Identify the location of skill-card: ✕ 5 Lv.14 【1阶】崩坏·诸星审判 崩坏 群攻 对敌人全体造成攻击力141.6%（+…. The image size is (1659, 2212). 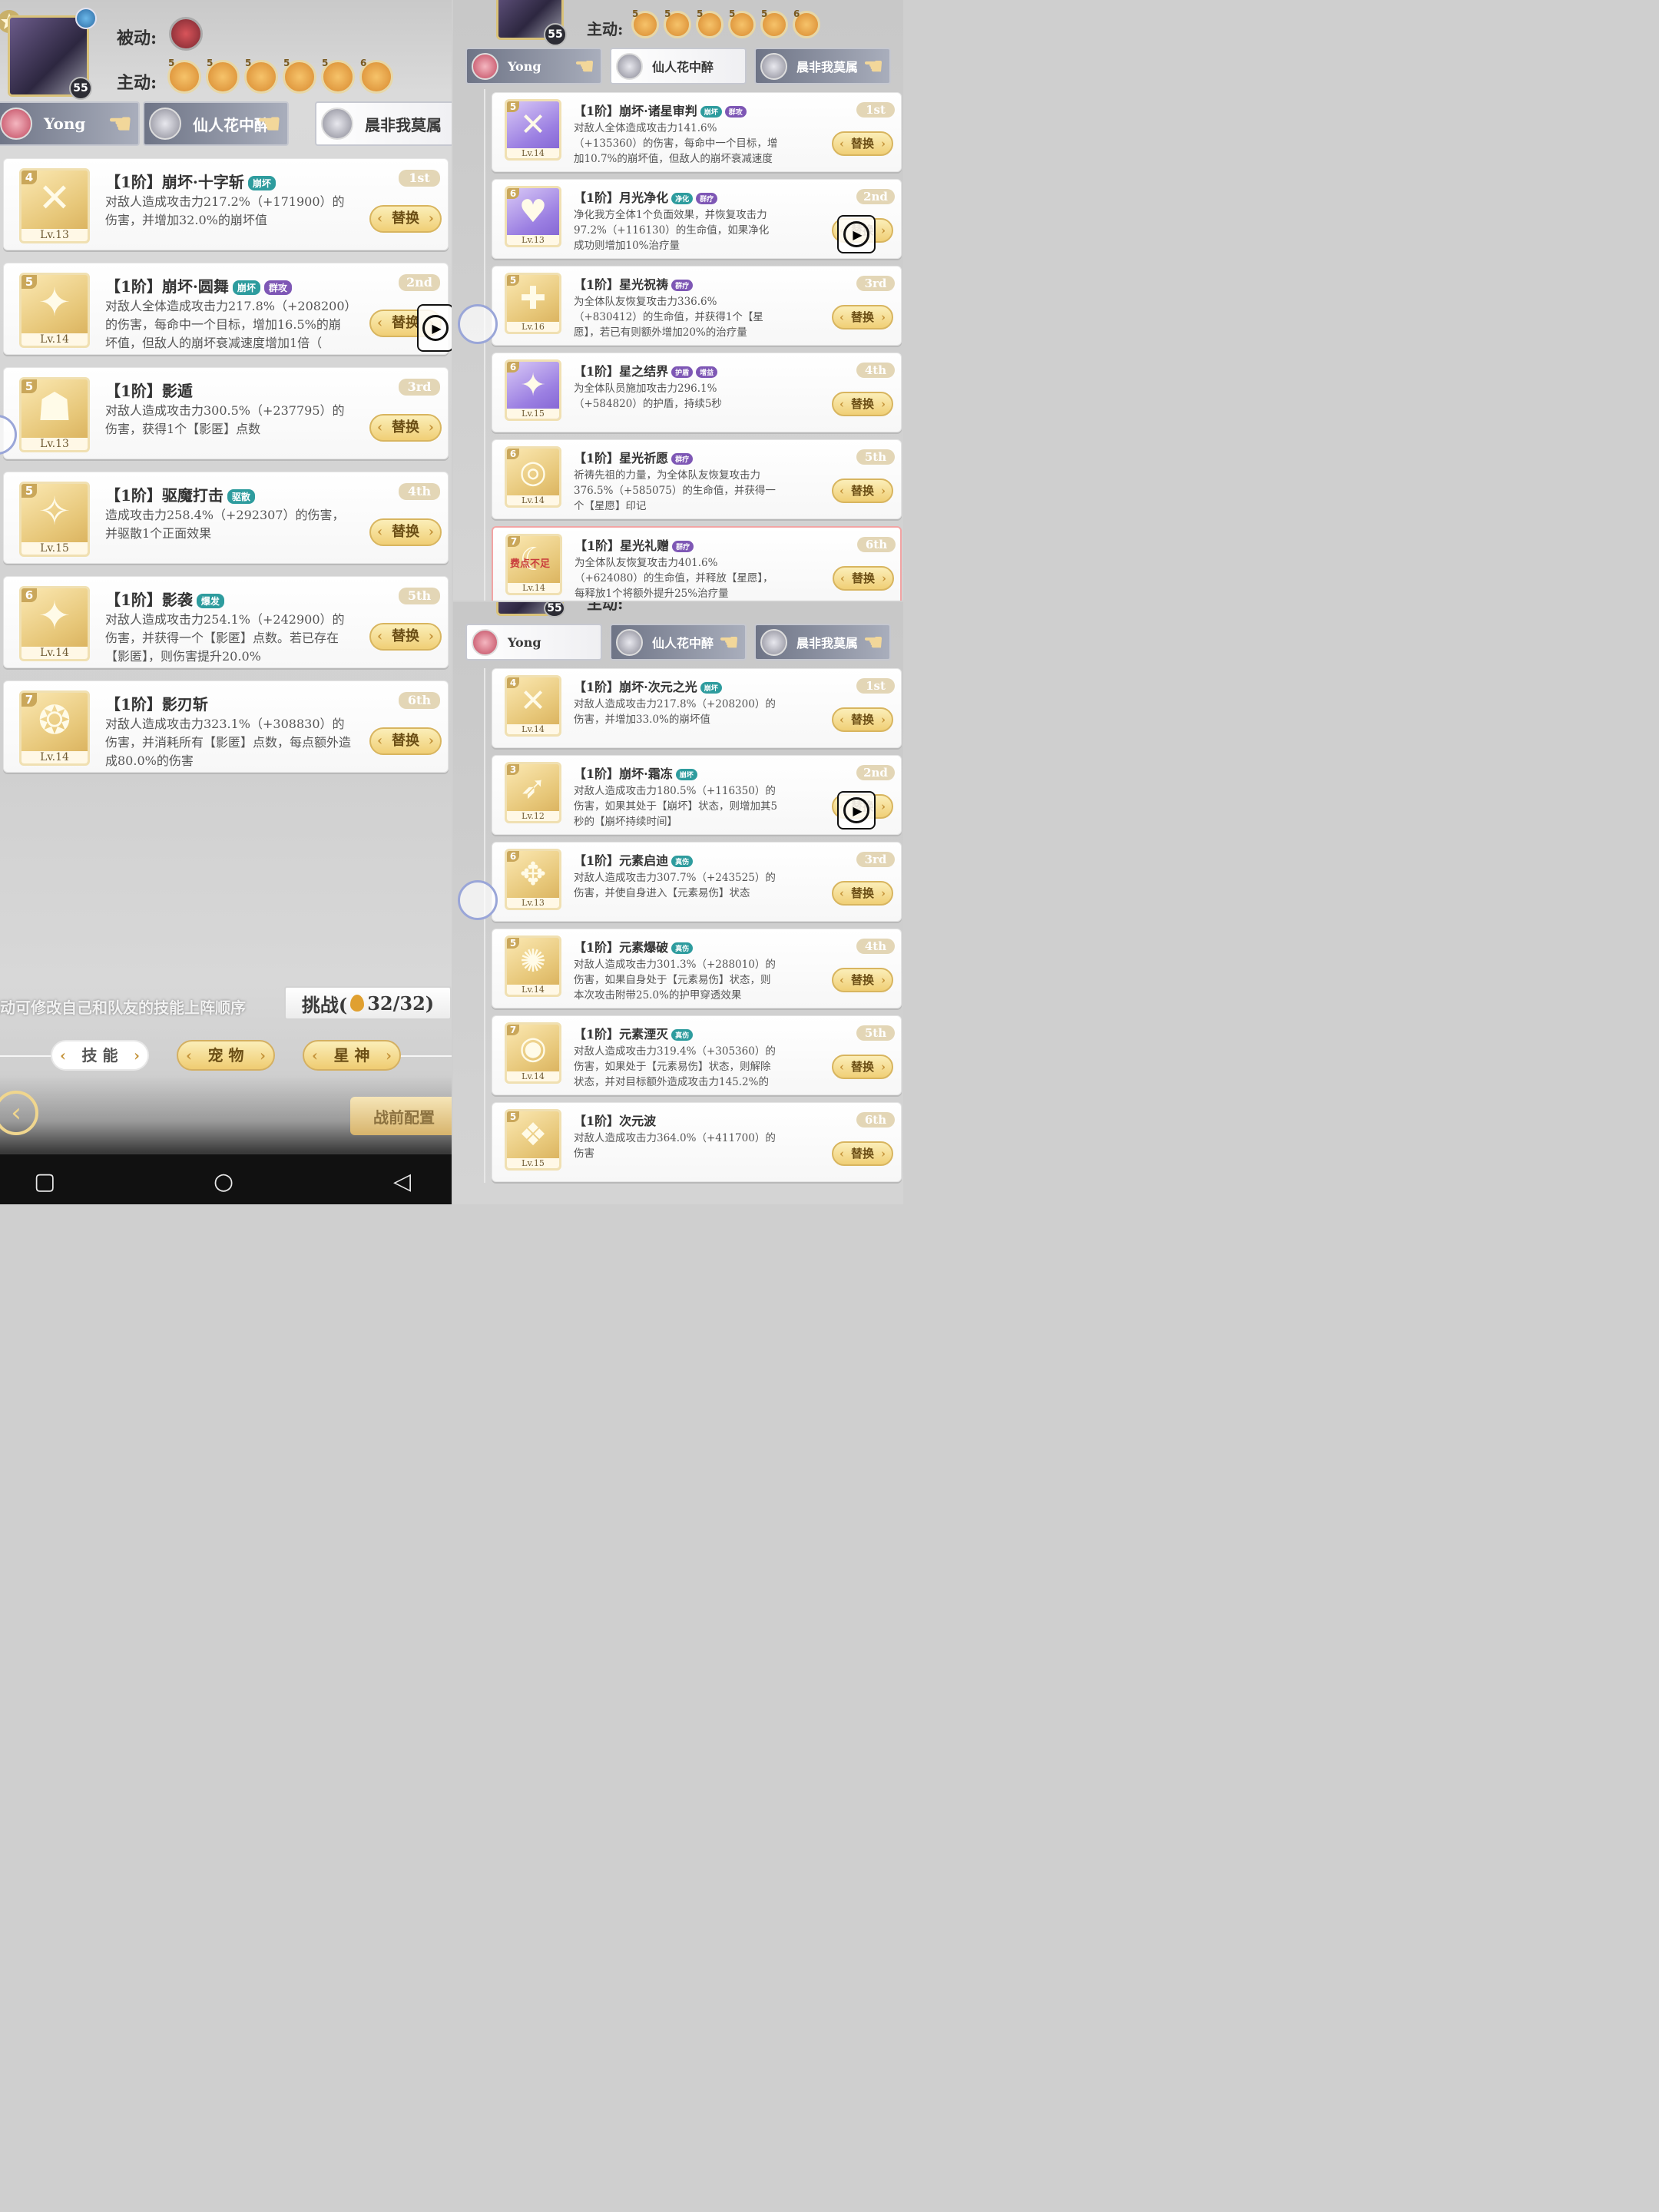
(697, 132).